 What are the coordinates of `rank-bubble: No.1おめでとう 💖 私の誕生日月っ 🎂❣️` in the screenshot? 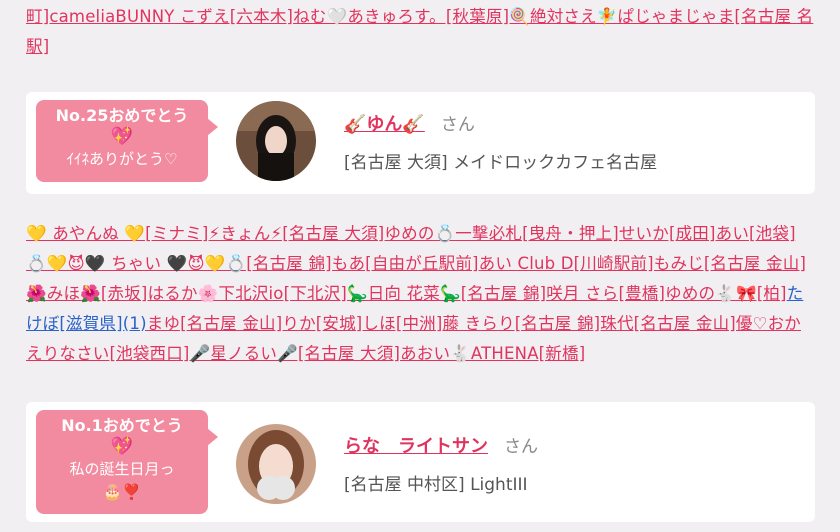 It's located at (127, 462).